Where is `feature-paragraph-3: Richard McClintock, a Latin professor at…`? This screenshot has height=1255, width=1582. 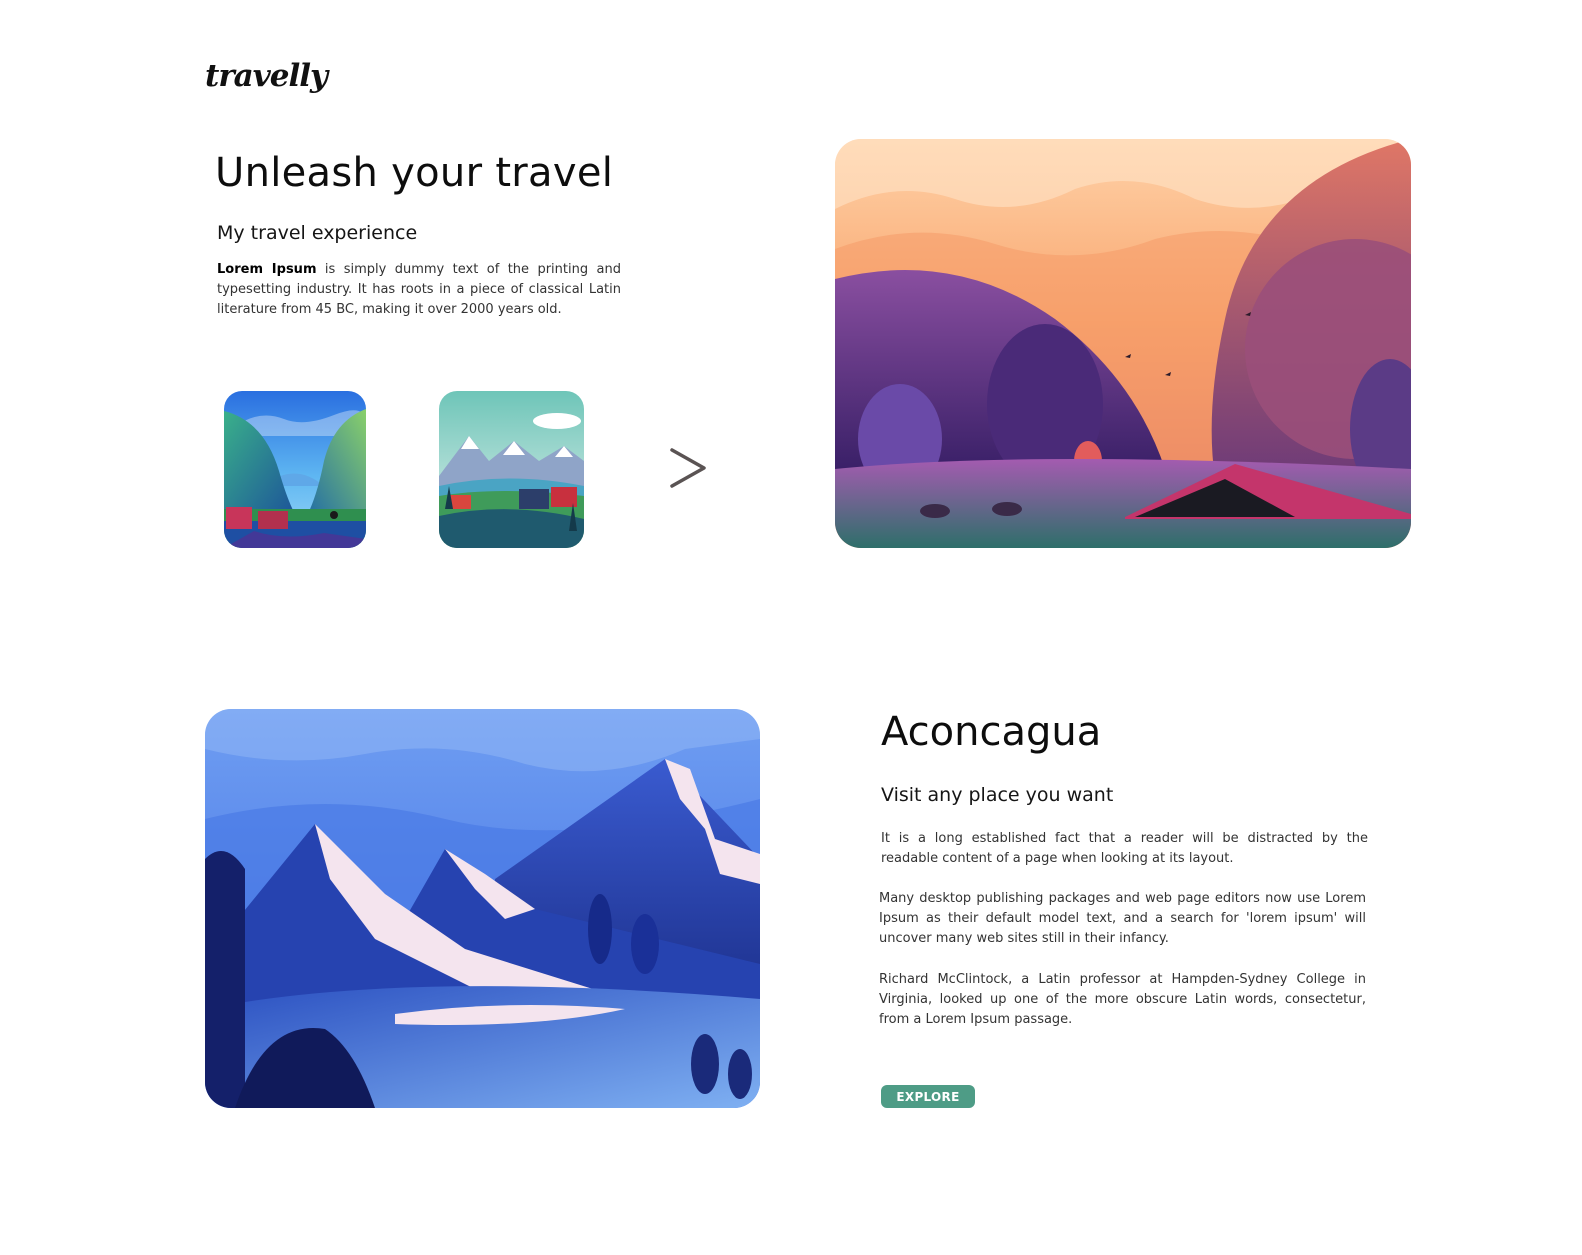 feature-paragraph-3: Richard McClintock, a Latin professor at… is located at coordinates (1122, 999).